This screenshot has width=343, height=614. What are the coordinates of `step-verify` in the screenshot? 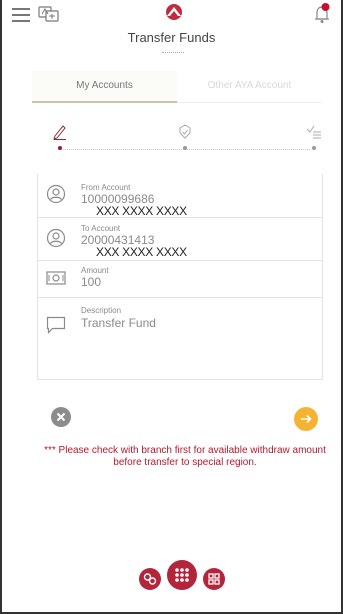 It's located at (185, 137).